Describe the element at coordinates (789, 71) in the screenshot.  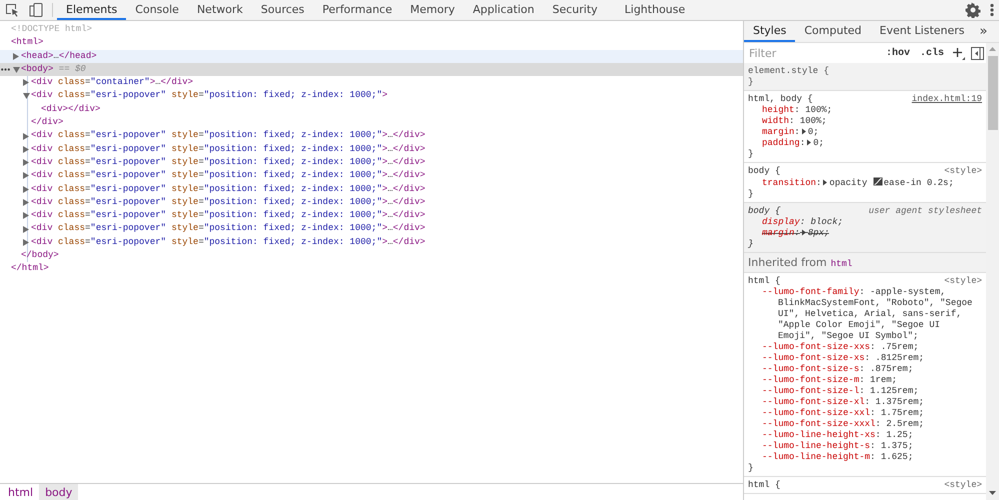
I see `css-selector: element.style {` at that location.